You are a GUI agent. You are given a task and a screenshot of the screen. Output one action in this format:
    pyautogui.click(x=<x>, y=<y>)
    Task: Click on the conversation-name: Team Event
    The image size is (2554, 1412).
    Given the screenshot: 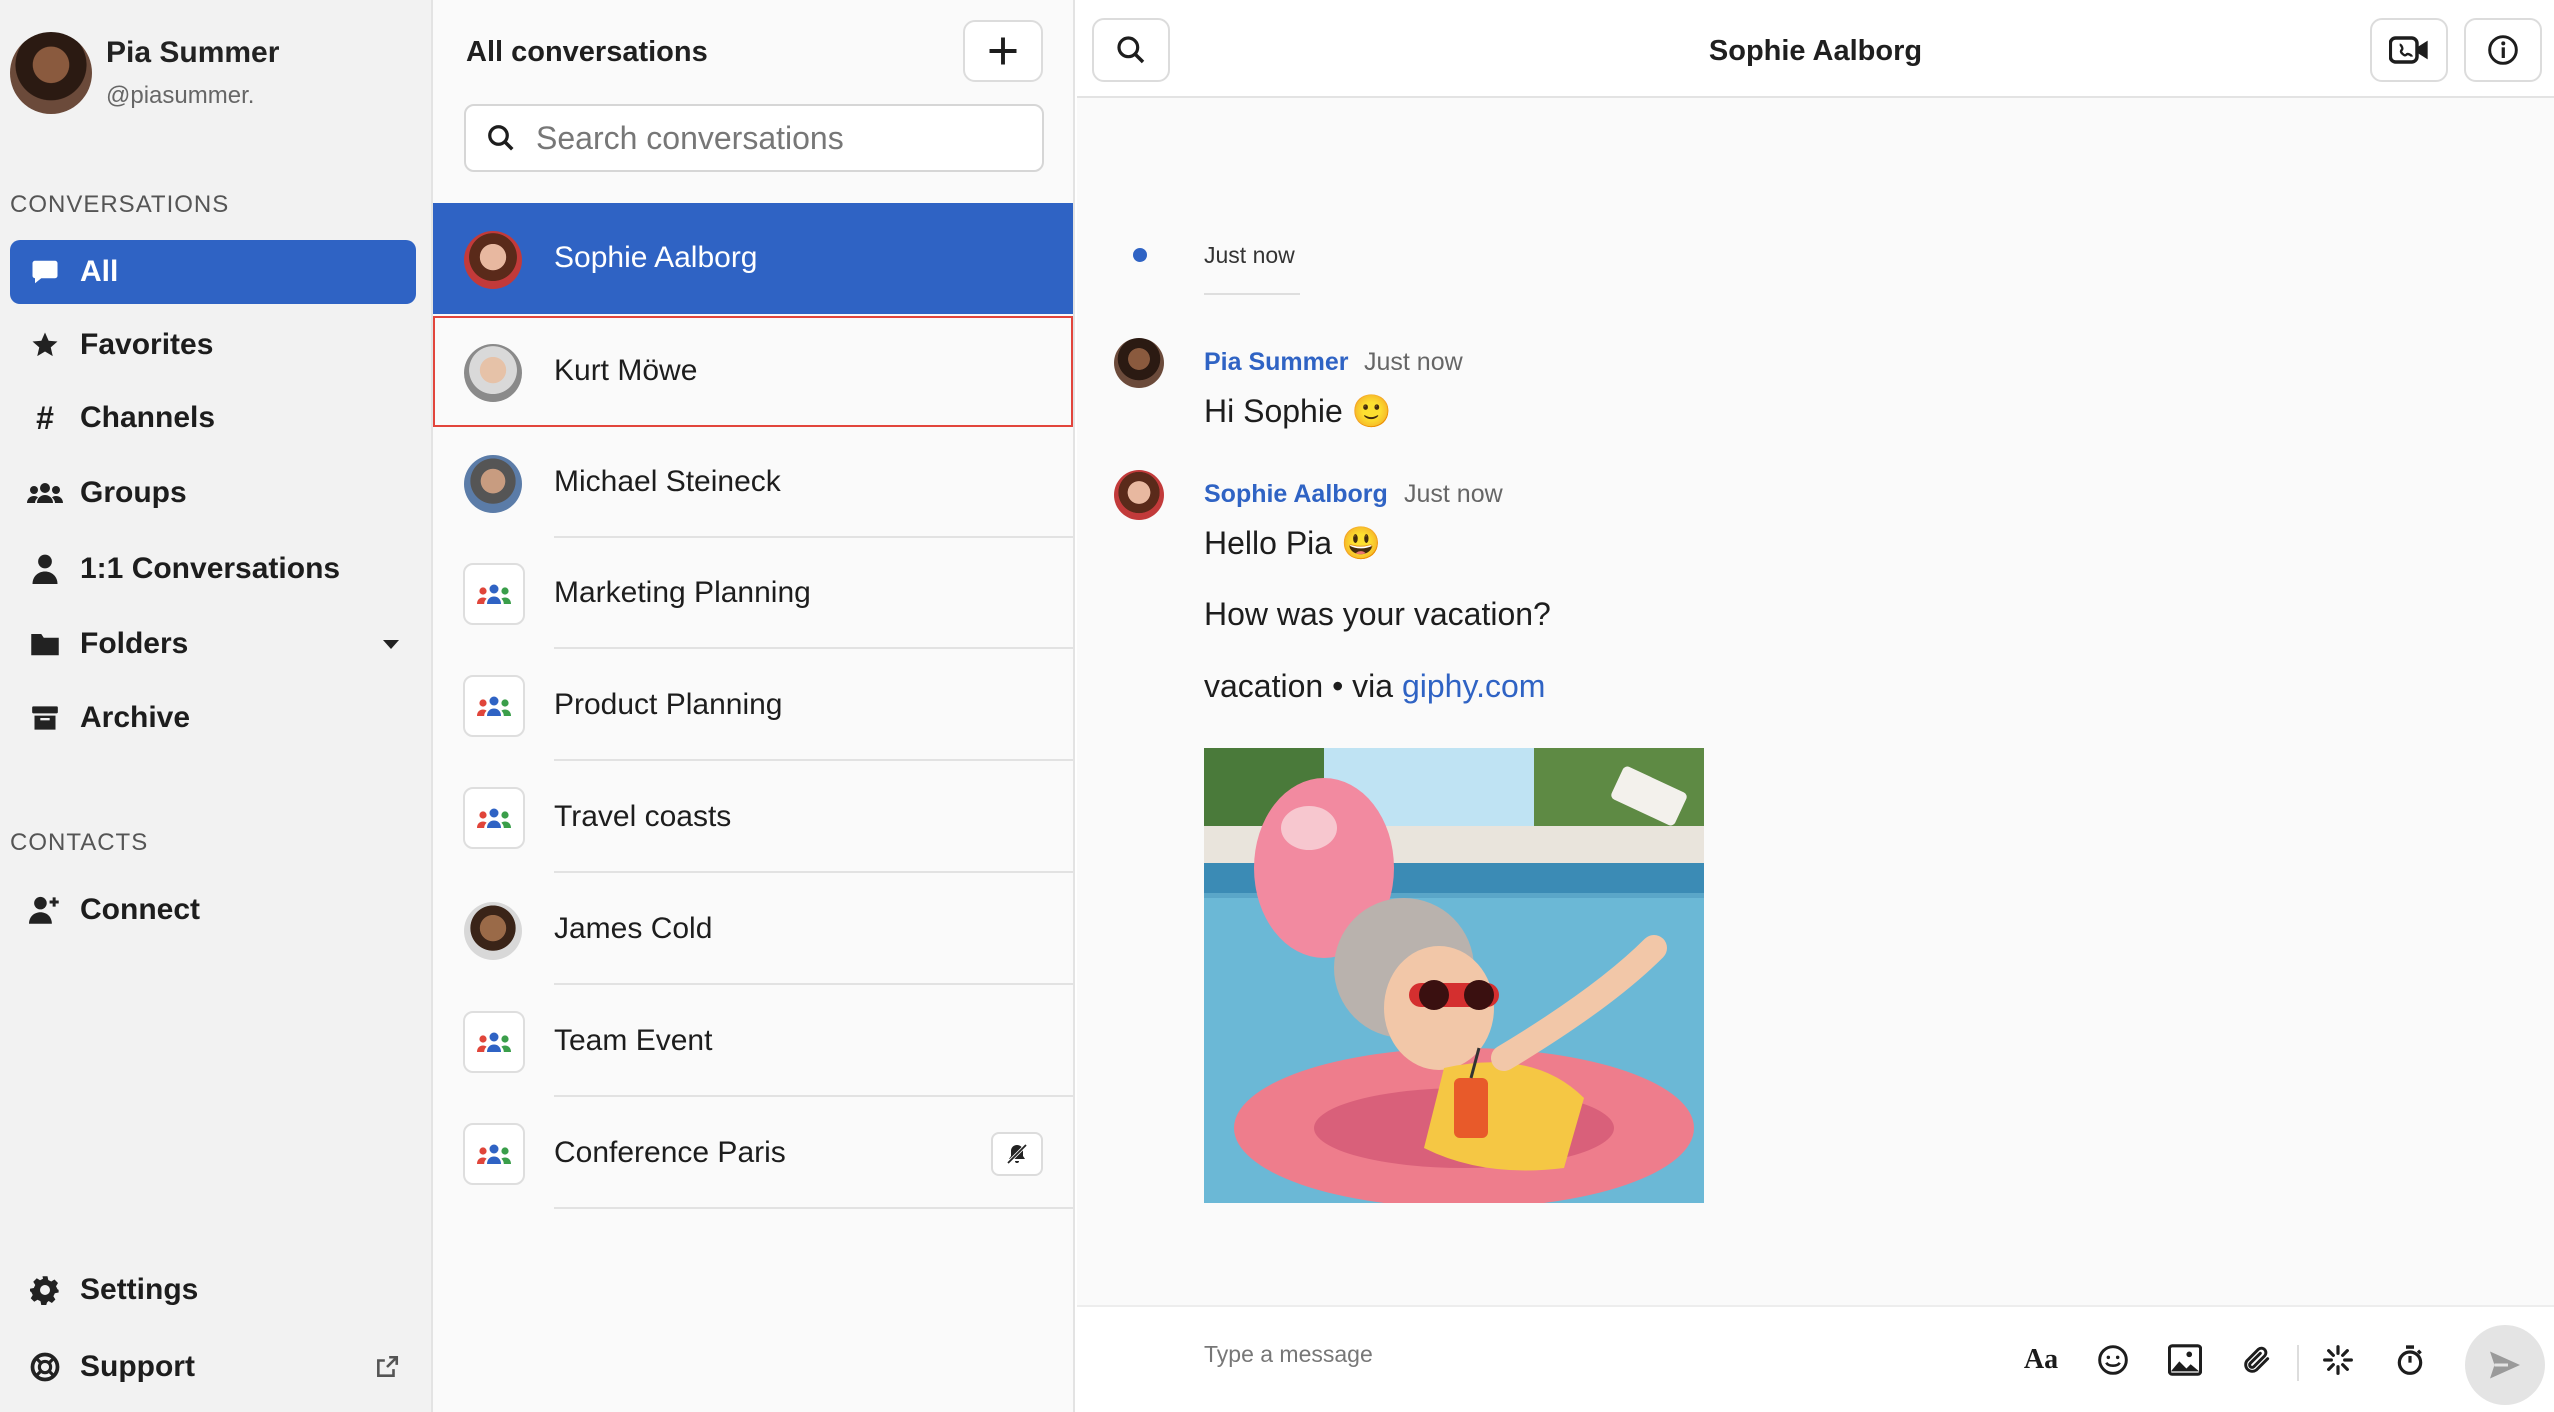 What is the action you would take?
    pyautogui.click(x=633, y=1040)
    